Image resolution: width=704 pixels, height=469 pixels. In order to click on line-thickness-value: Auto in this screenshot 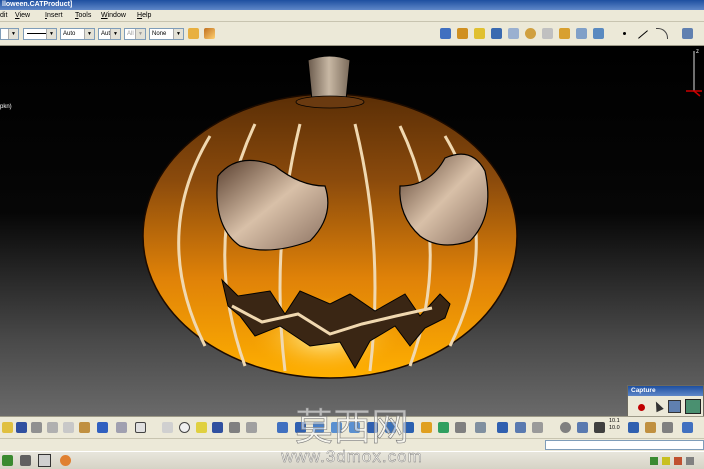, I will do `click(69, 34)`.